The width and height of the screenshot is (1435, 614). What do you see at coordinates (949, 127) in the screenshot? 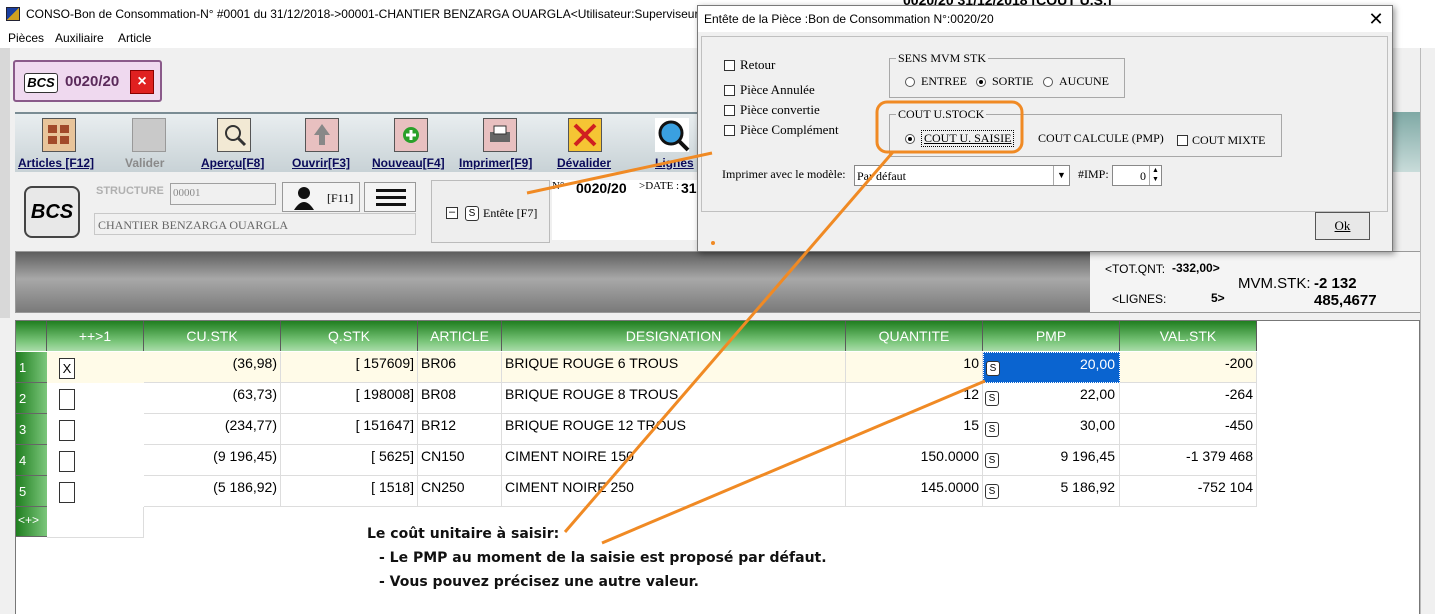
I see `annotation-highlight-ring` at bounding box center [949, 127].